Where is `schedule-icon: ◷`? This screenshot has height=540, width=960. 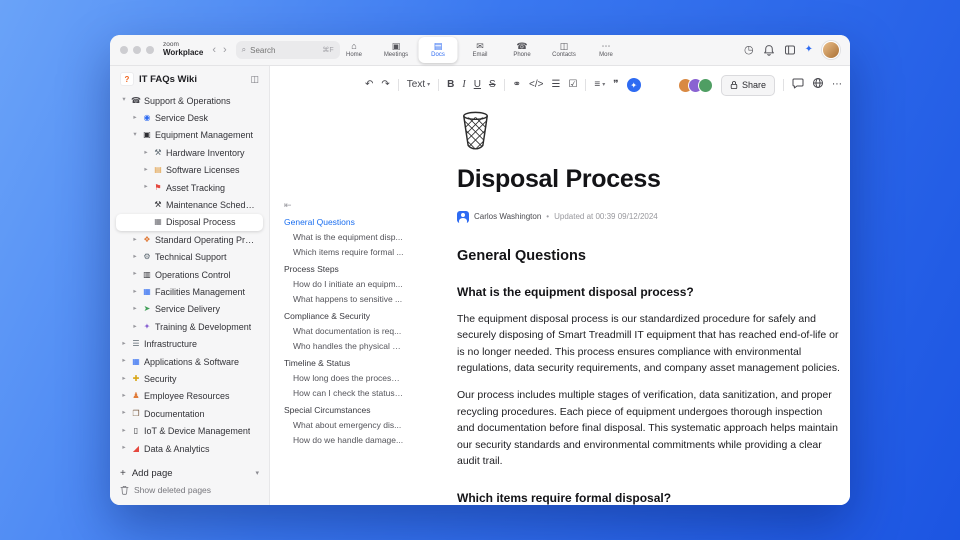 schedule-icon: ◷ is located at coordinates (749, 50).